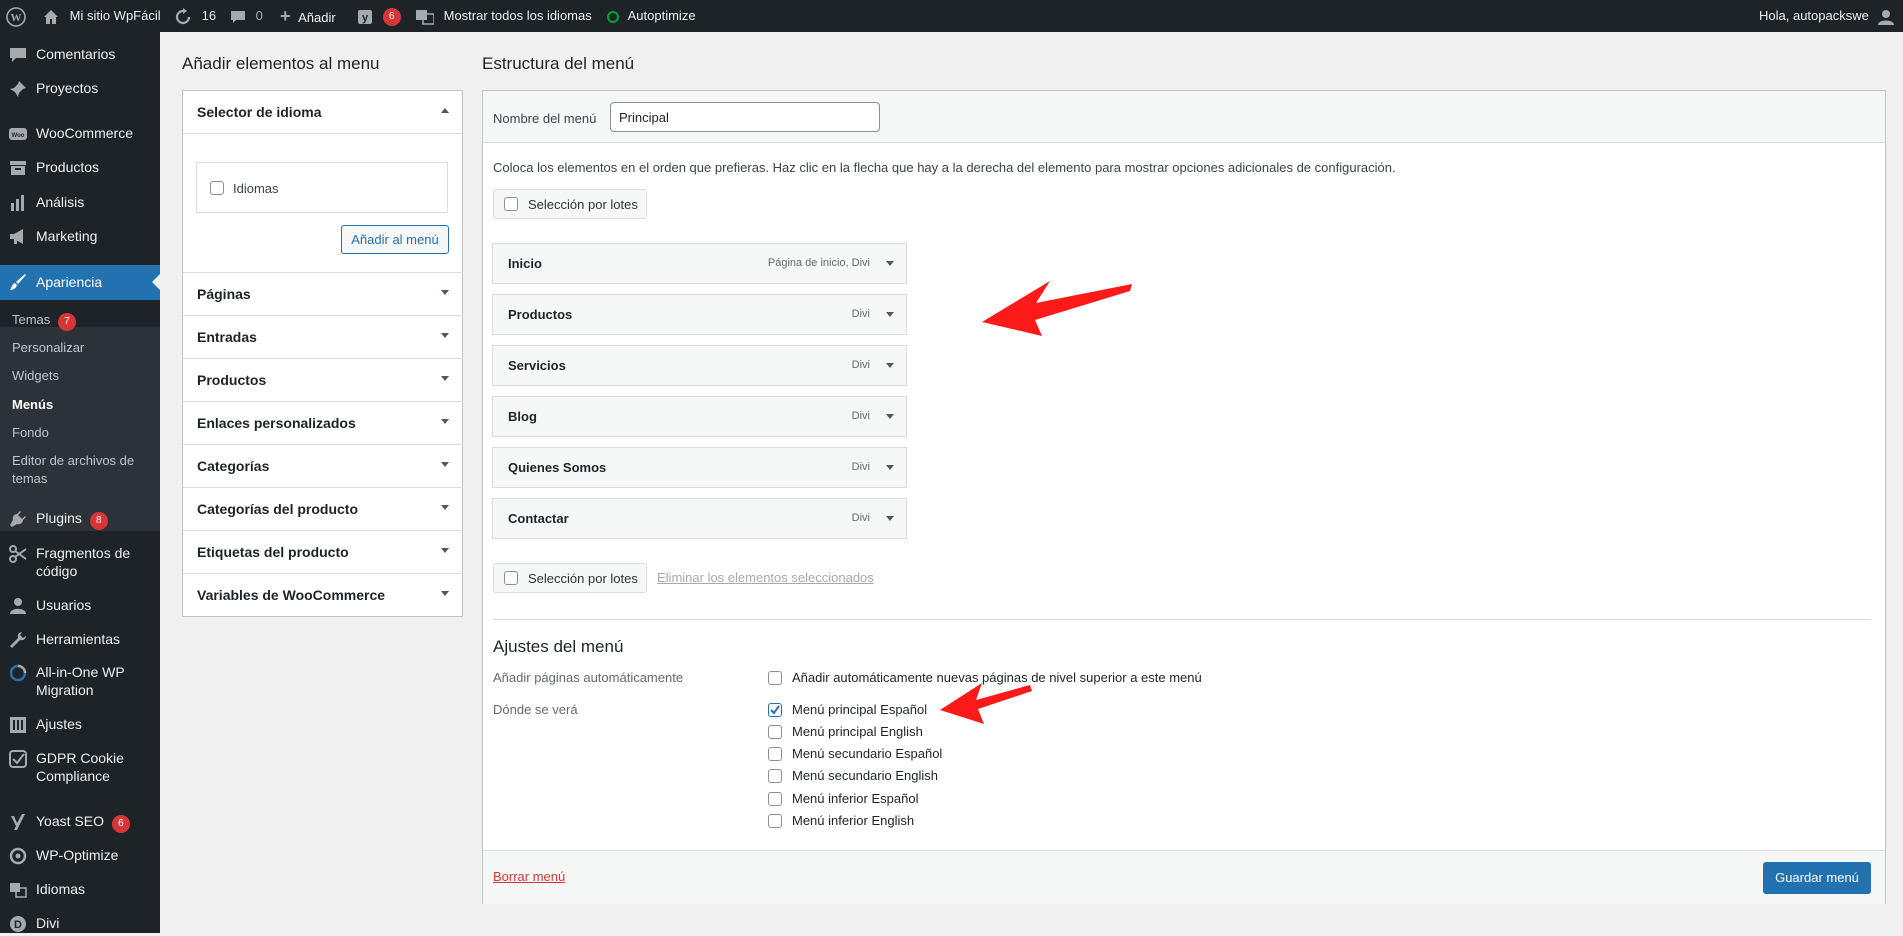  What do you see at coordinates (217, 188) in the screenshot?
I see `languages-checkbox` at bounding box center [217, 188].